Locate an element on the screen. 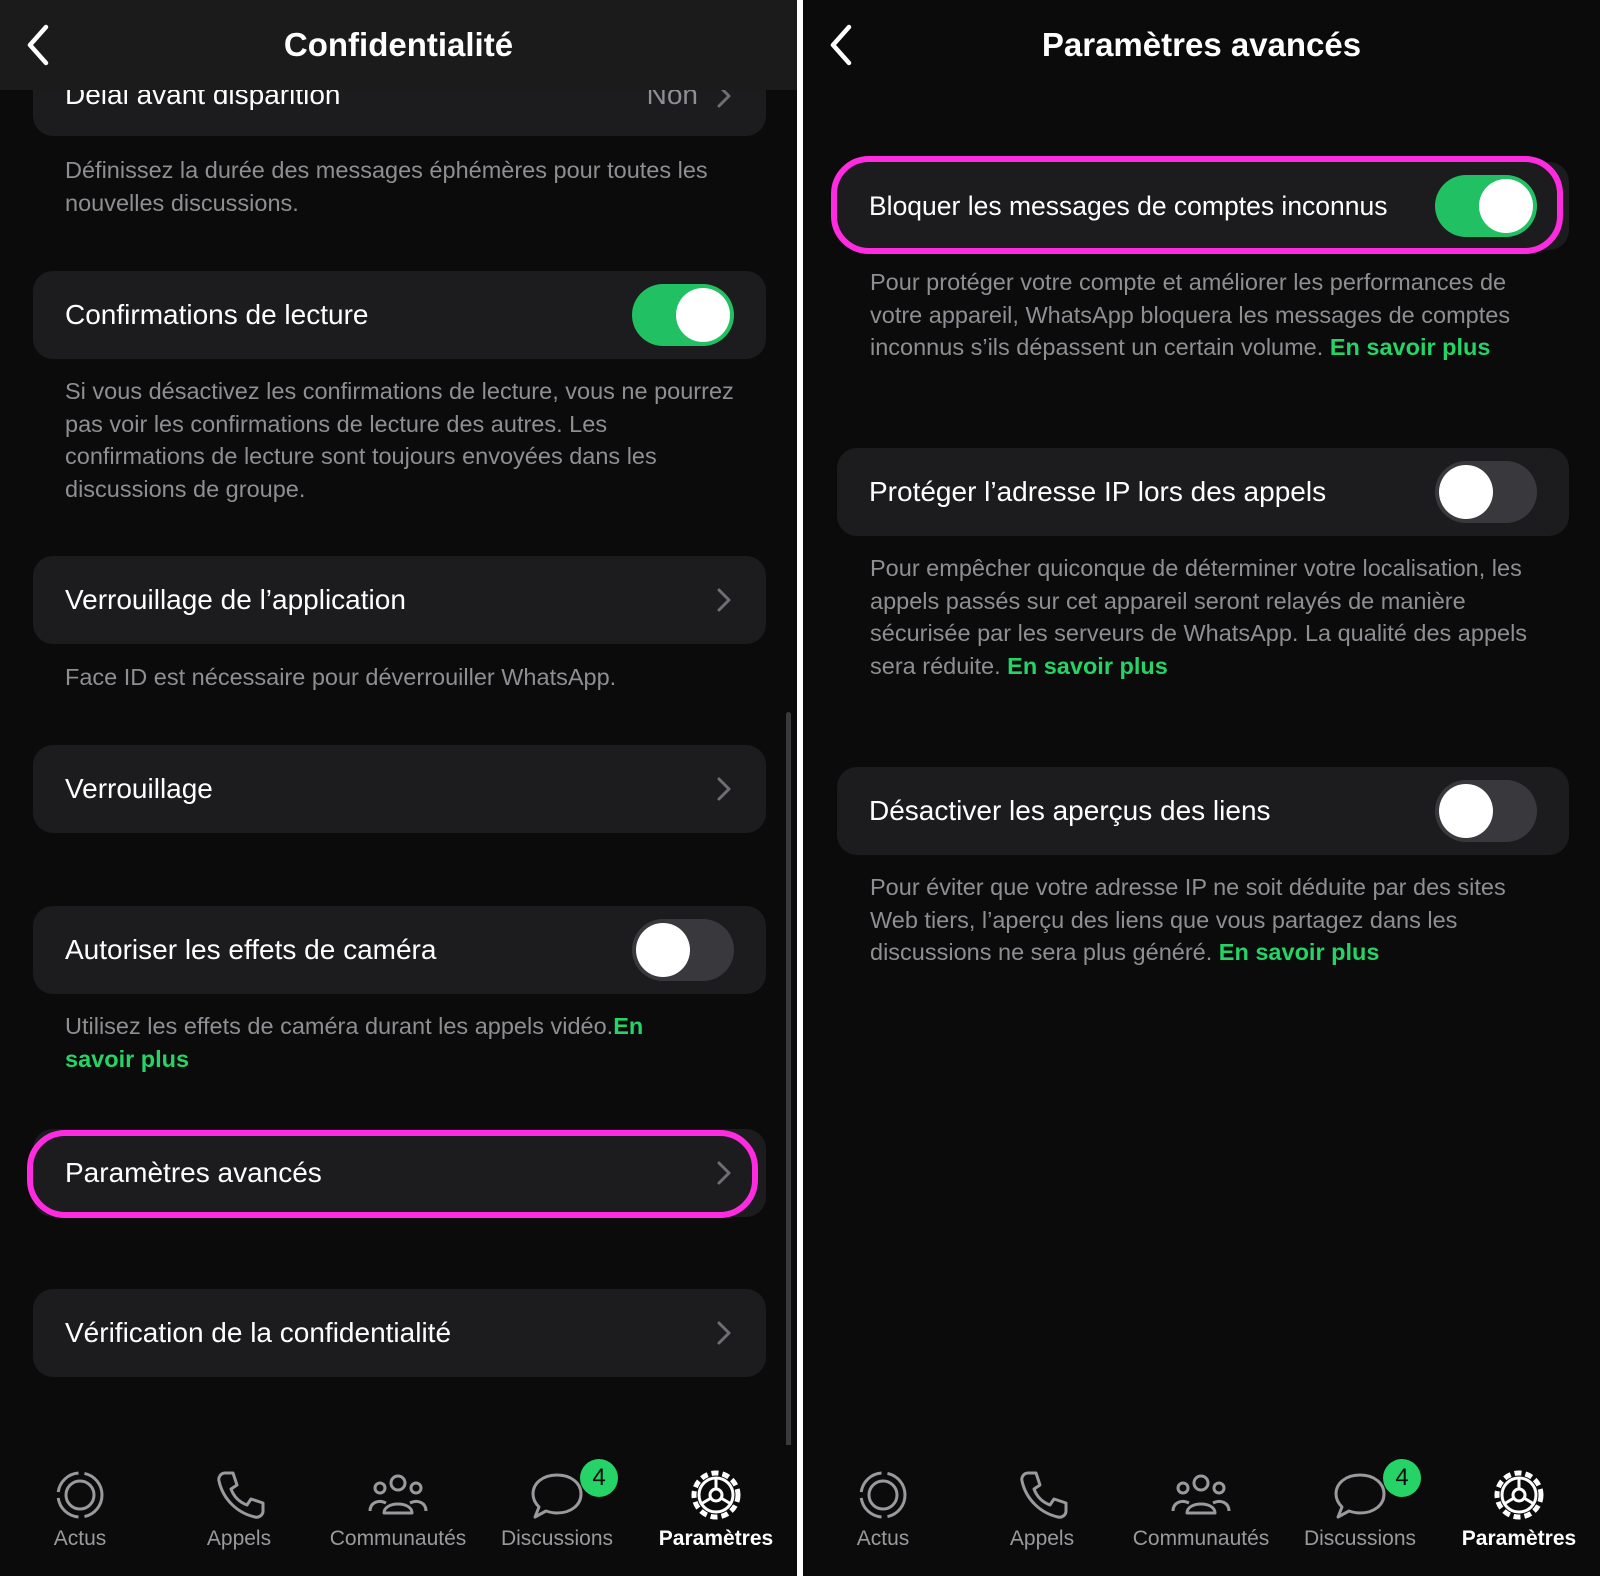 The image size is (1600, 1576). camera-effects-label: Autoriser les effets de caméra is located at coordinates (251, 949).